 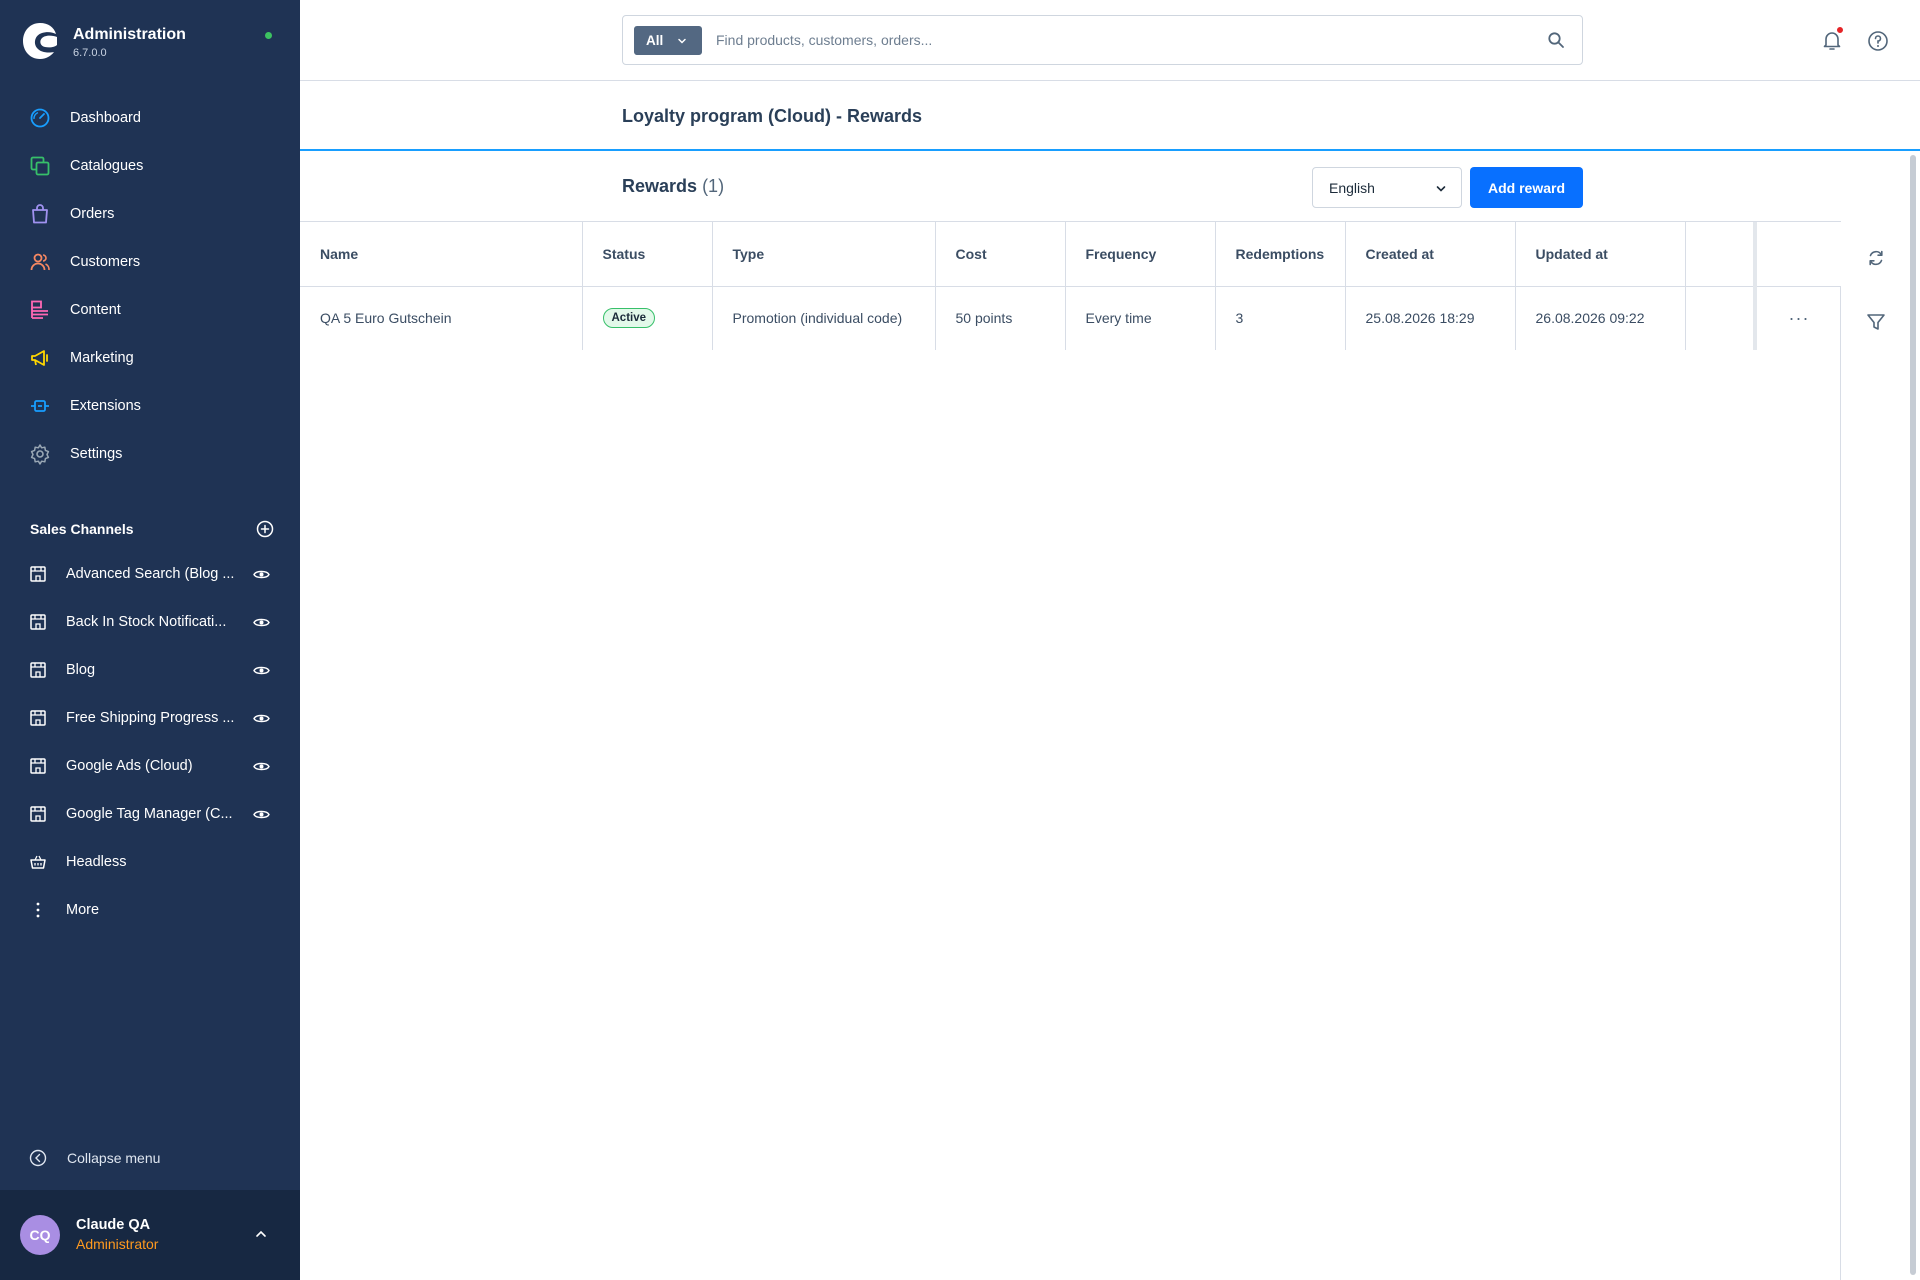 I want to click on chevron-up-icon, so click(x=261, y=1234).